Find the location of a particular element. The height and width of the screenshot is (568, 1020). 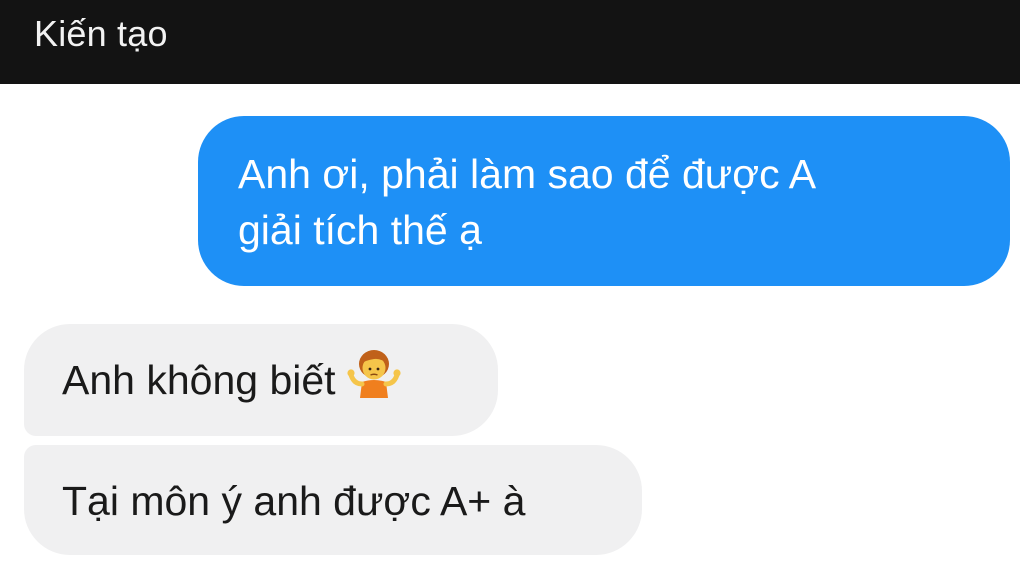

message-text: giải tích thế ạ is located at coordinates (360, 230).